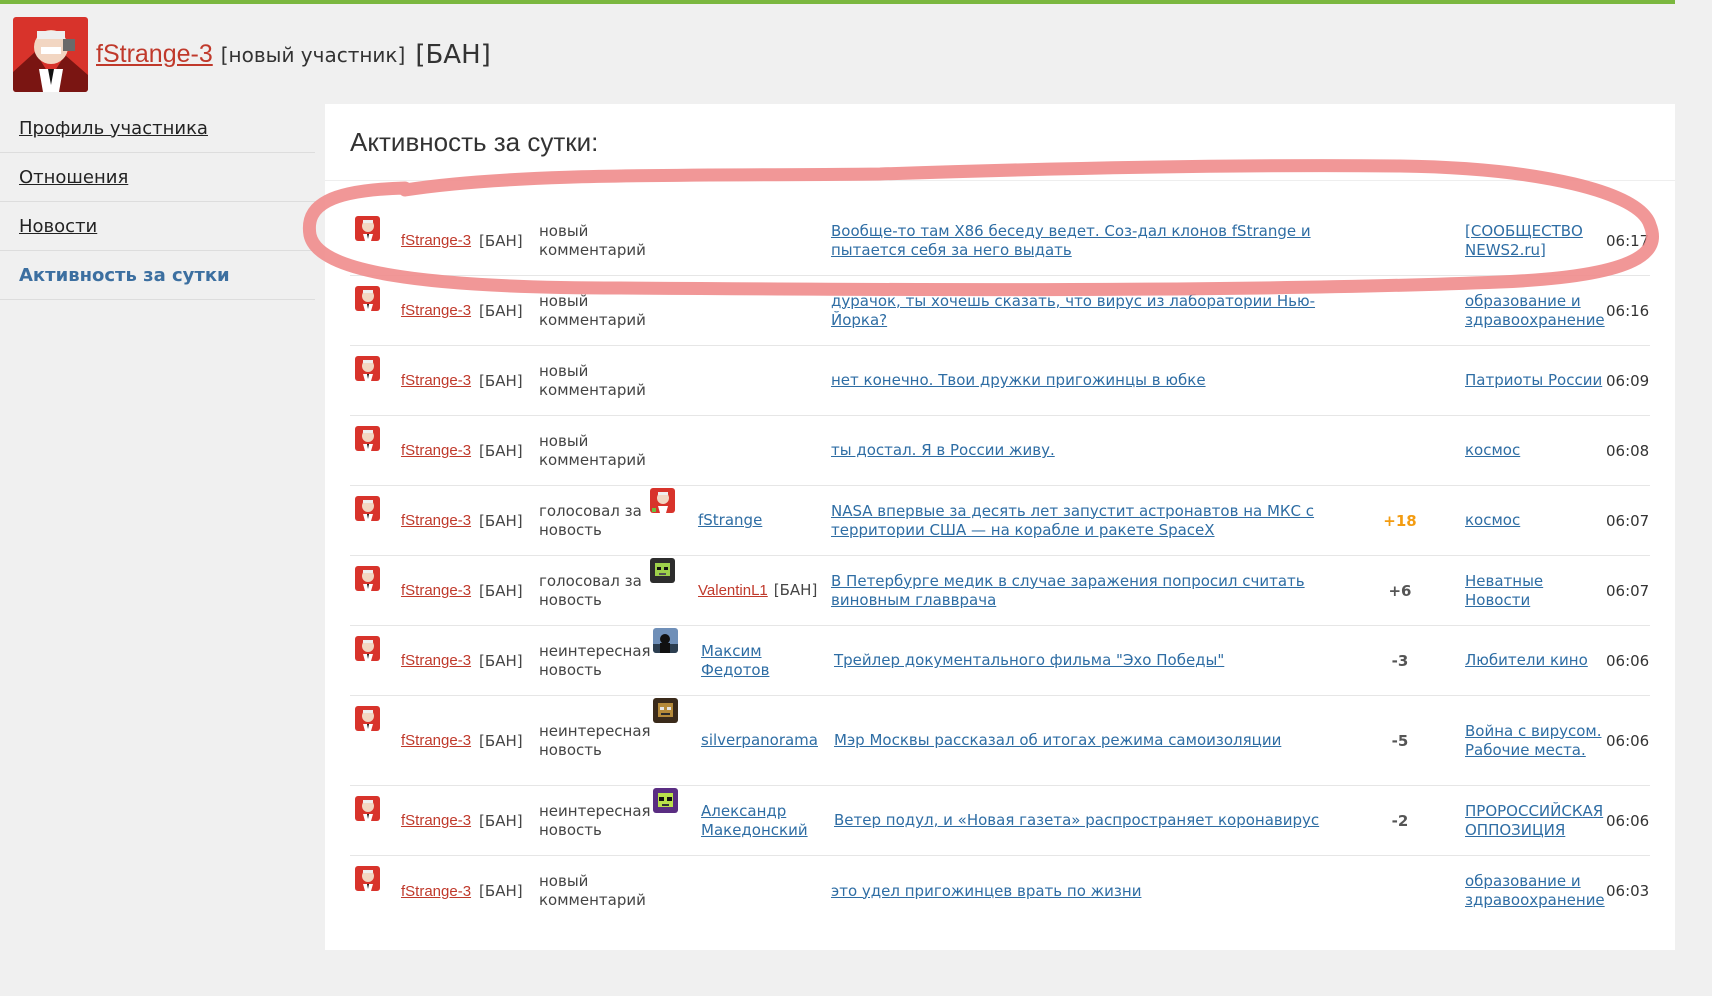 The width and height of the screenshot is (1712, 996). What do you see at coordinates (759, 740) in the screenshot?
I see `target-user-link: silverpanorama` at bounding box center [759, 740].